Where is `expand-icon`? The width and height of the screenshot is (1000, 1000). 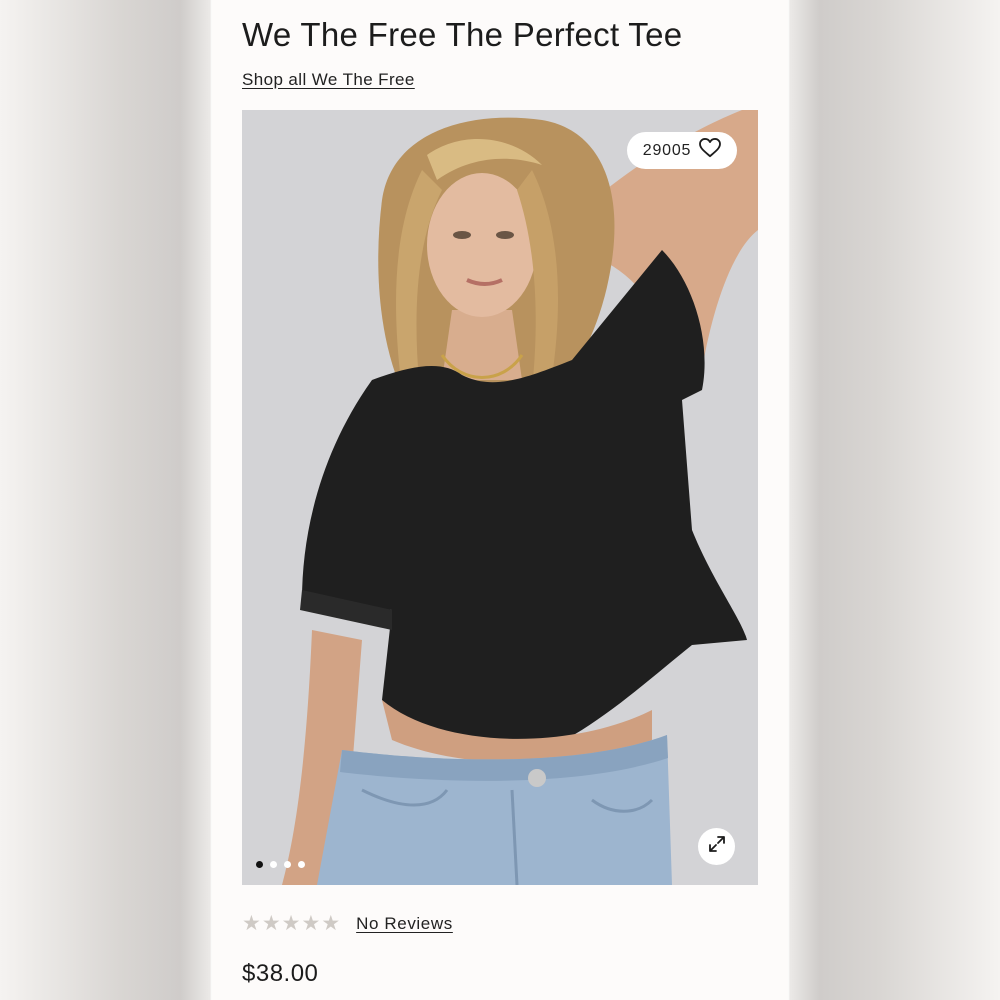
expand-icon is located at coordinates (717, 846).